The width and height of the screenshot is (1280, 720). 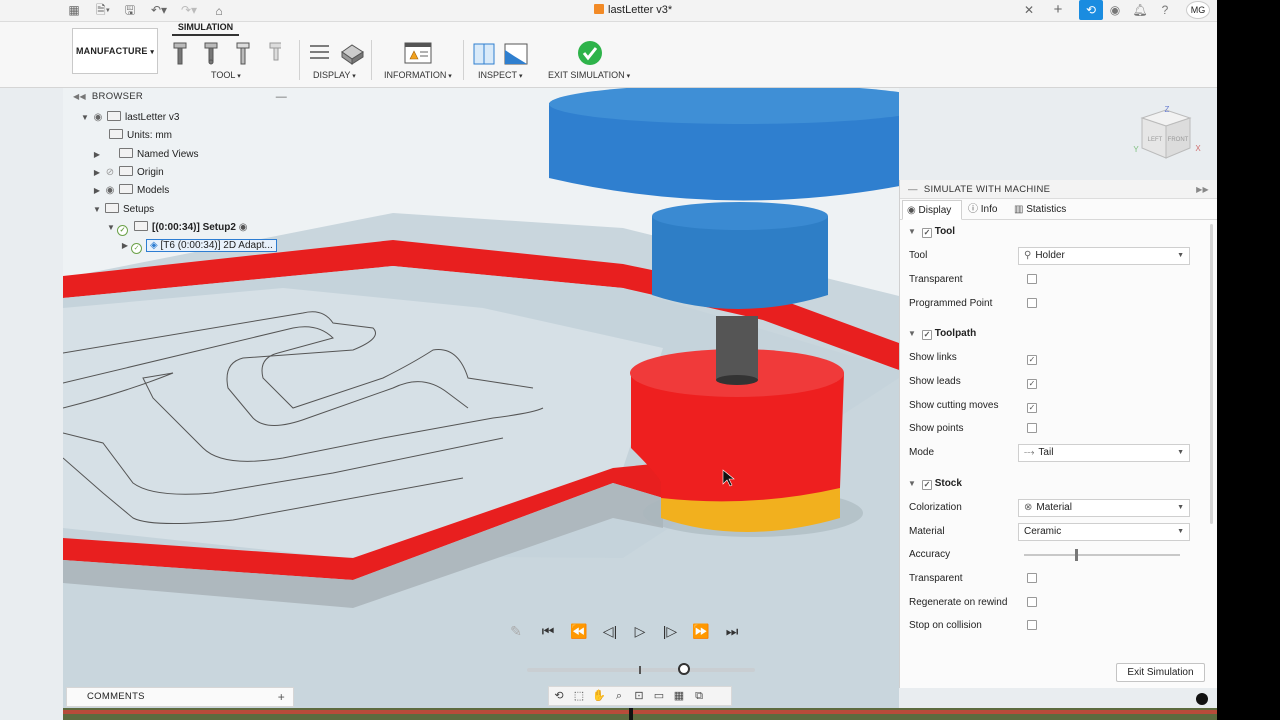 I want to click on stock-transparent-checkbox, so click(x=1032, y=578).